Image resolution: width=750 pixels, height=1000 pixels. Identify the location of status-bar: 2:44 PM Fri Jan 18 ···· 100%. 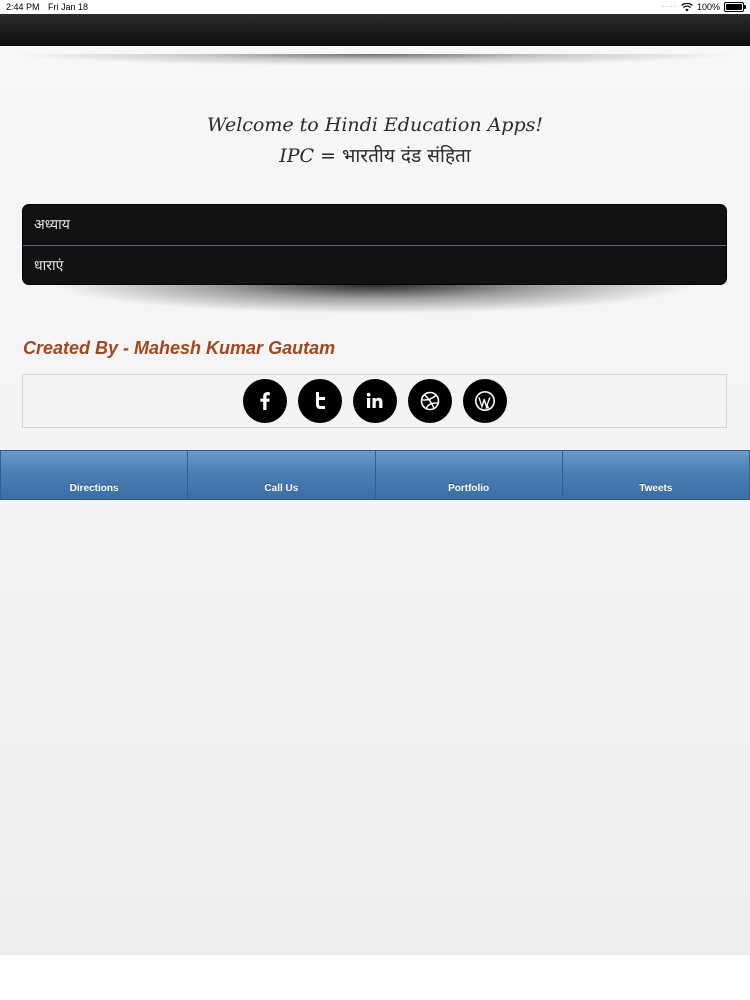
(375, 7).